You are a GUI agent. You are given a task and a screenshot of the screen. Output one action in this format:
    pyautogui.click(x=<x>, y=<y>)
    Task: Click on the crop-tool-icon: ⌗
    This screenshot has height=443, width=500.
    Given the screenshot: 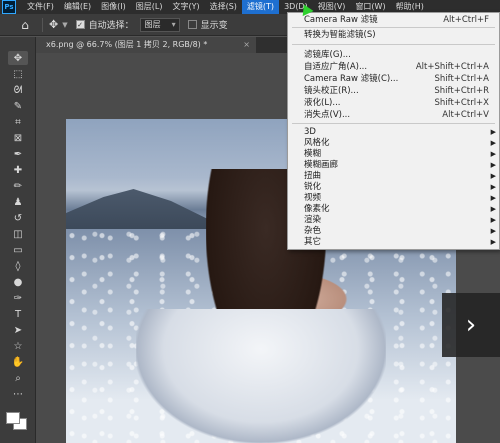 What is the action you would take?
    pyautogui.click(x=18, y=122)
    